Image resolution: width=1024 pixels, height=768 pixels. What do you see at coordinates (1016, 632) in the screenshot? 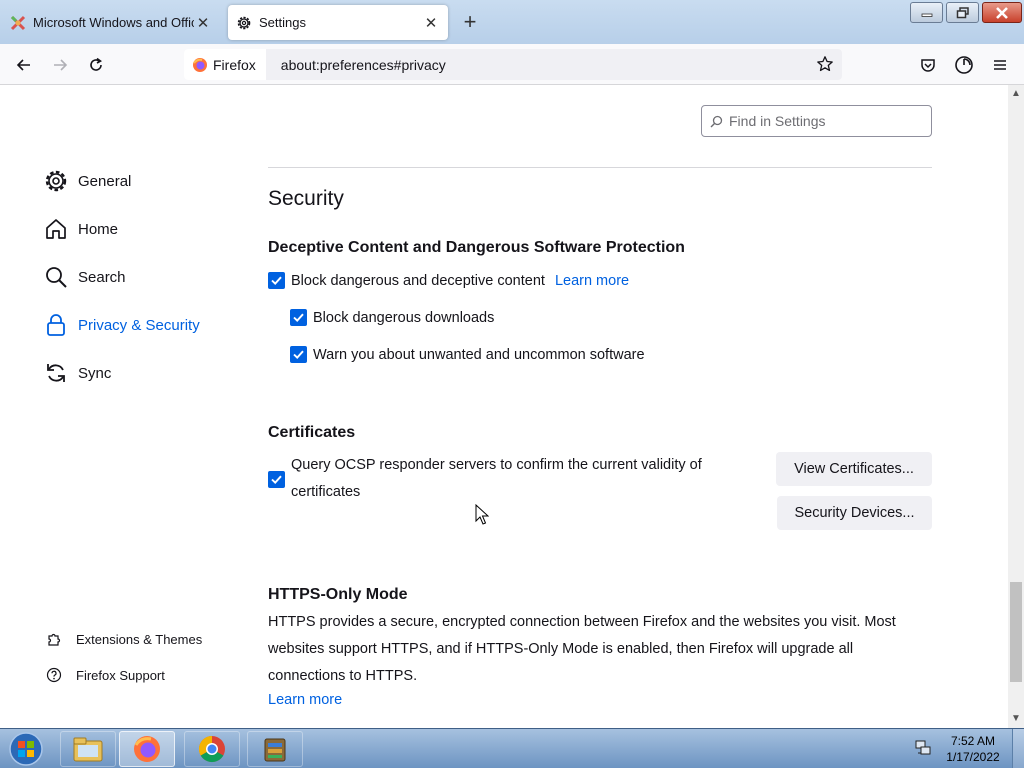
I see `scrollbar-thumb` at bounding box center [1016, 632].